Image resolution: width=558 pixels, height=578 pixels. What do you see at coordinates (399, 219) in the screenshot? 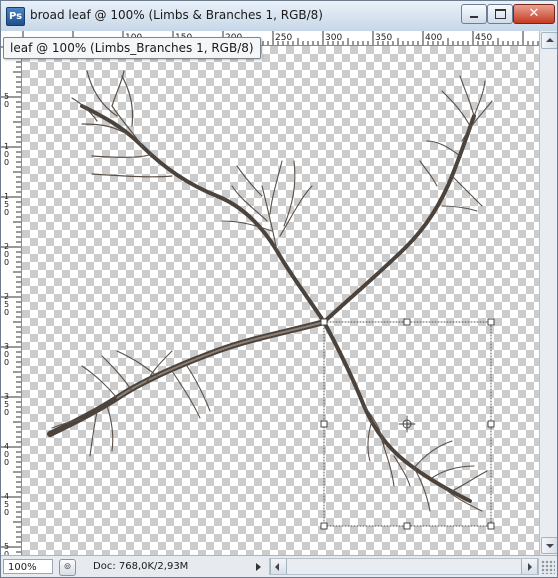
I see `trunk-up-right-limb` at bounding box center [399, 219].